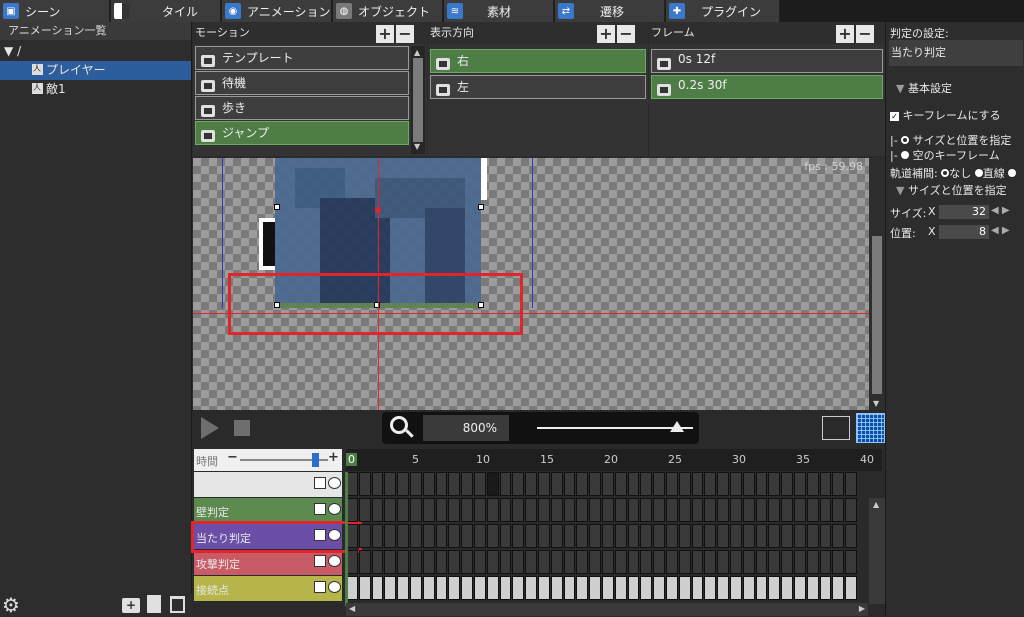  I want to click on tab-material: ≋ 素材, so click(499, 11).